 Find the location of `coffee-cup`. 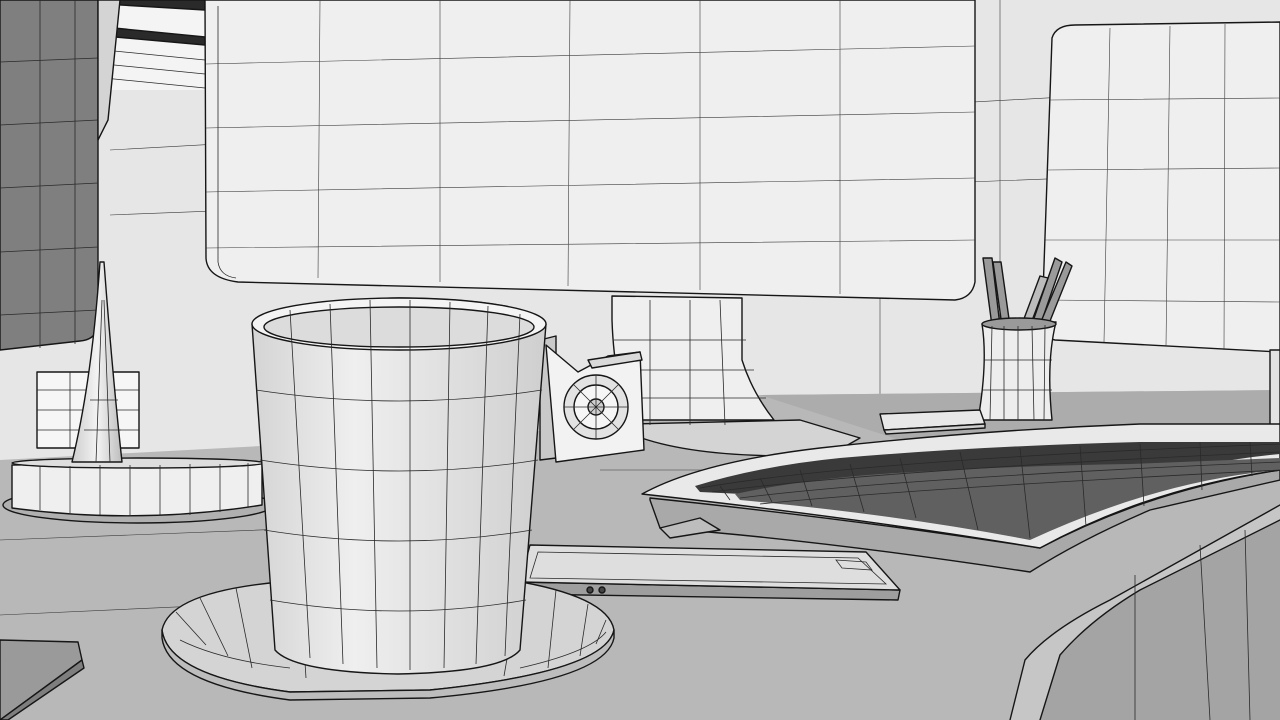

coffee-cup is located at coordinates (399, 486).